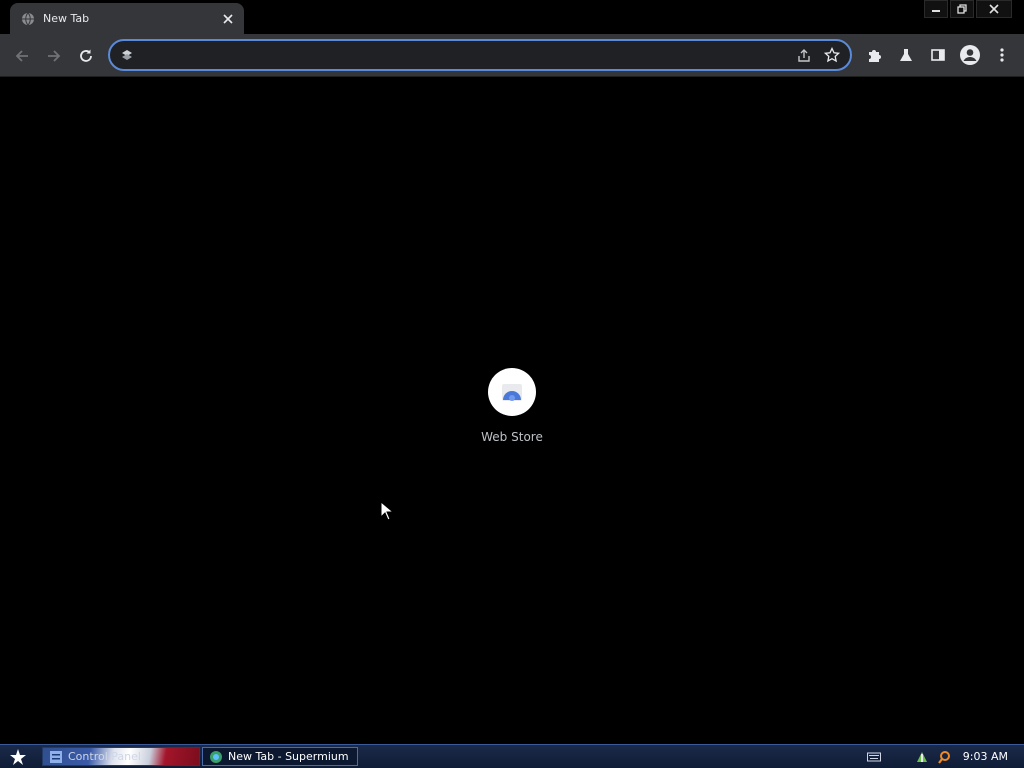 The image size is (1024, 768). Describe the element at coordinates (512, 437) in the screenshot. I see `shortcut-label: Web Store` at that location.